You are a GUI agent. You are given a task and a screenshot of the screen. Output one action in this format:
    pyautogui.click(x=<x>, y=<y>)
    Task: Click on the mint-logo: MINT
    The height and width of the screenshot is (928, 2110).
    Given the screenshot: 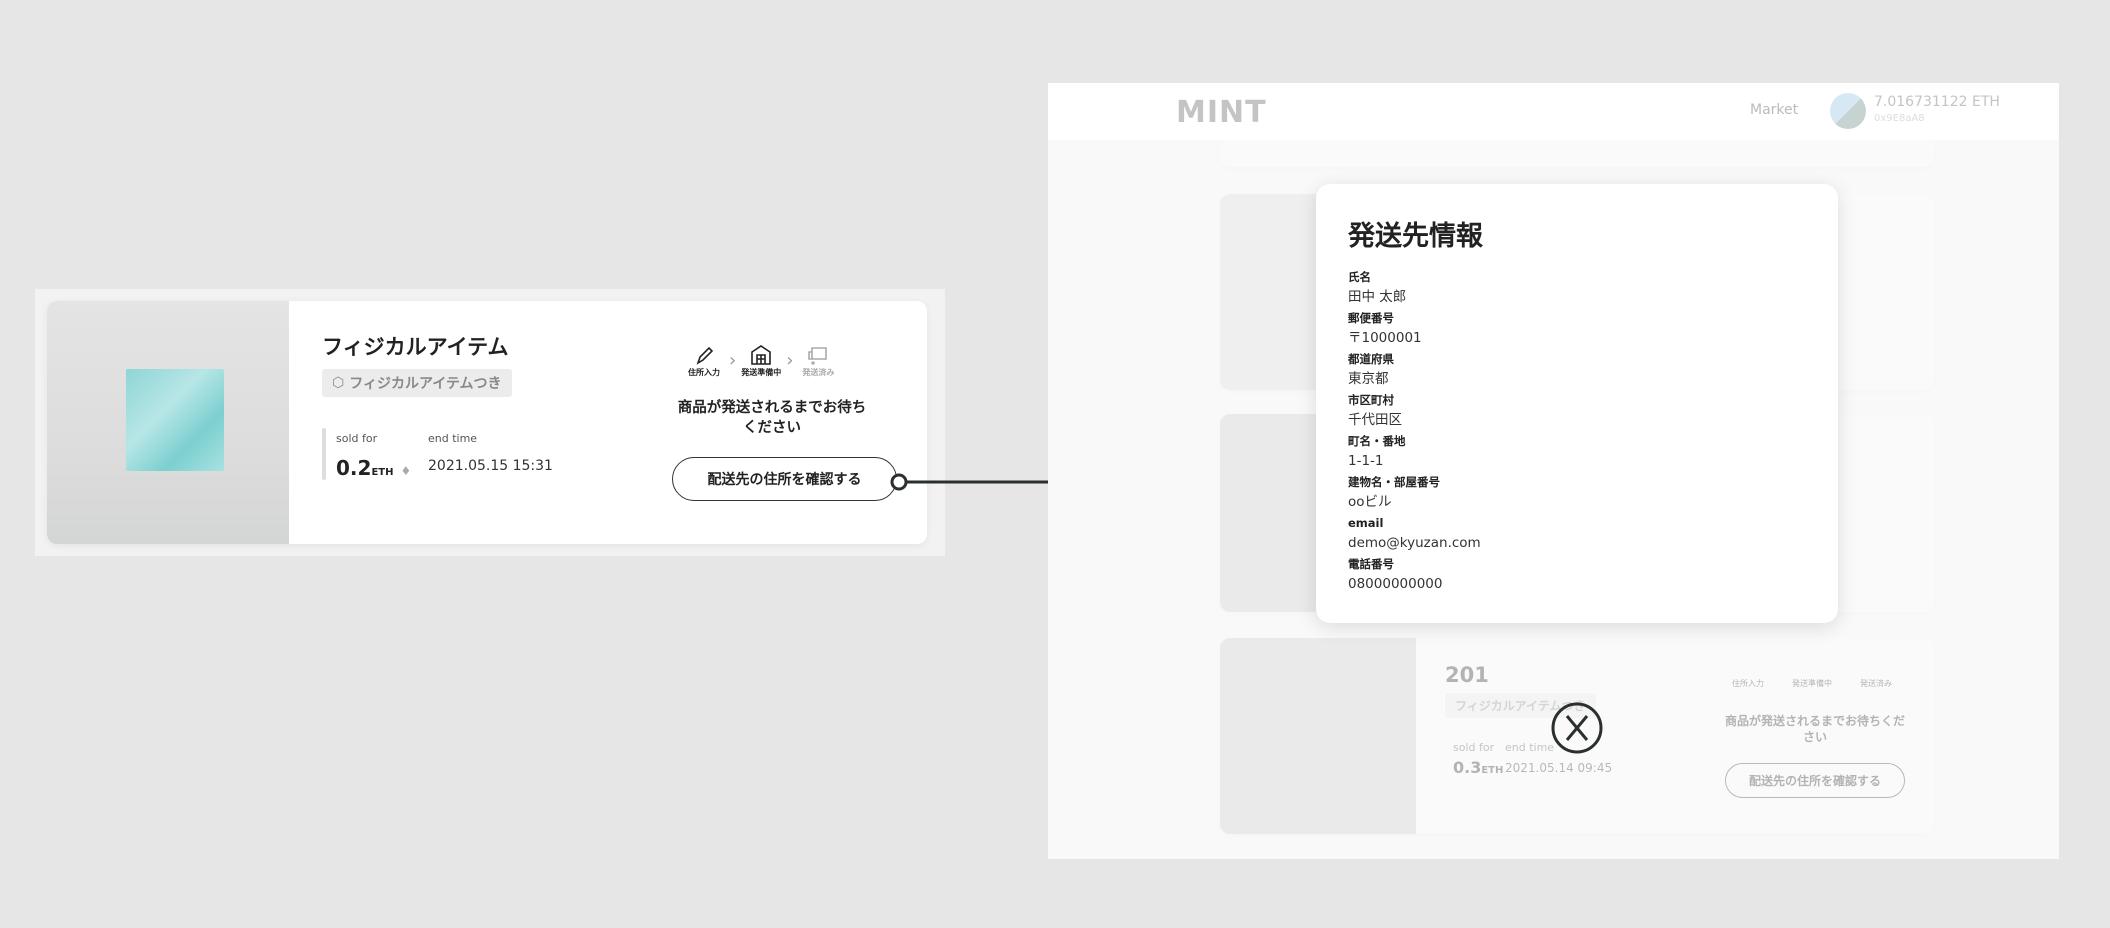 What is the action you would take?
    pyautogui.click(x=1221, y=112)
    